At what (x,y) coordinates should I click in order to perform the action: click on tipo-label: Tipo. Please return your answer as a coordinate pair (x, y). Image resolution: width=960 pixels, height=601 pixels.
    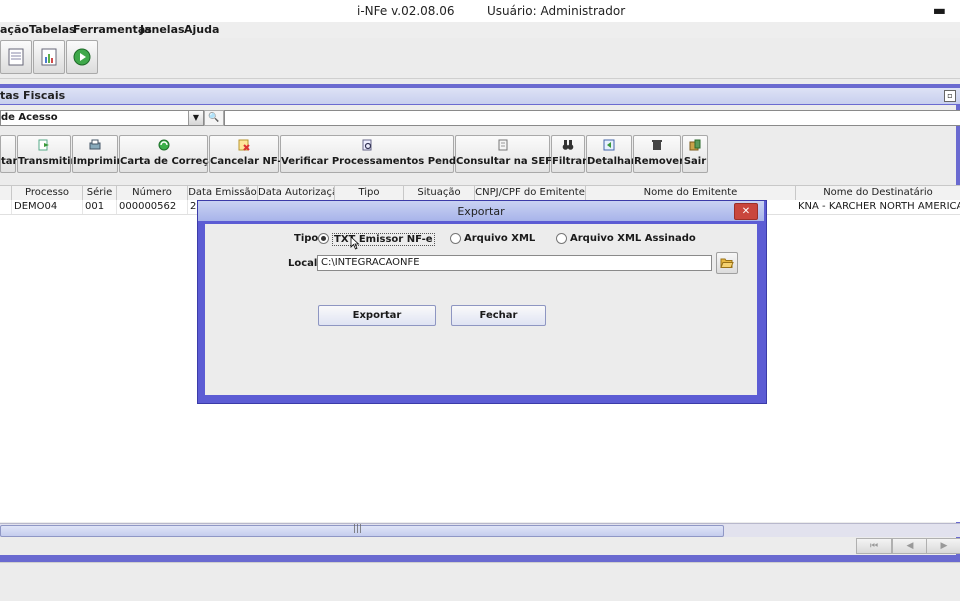
    Looking at the image, I should click on (306, 238).